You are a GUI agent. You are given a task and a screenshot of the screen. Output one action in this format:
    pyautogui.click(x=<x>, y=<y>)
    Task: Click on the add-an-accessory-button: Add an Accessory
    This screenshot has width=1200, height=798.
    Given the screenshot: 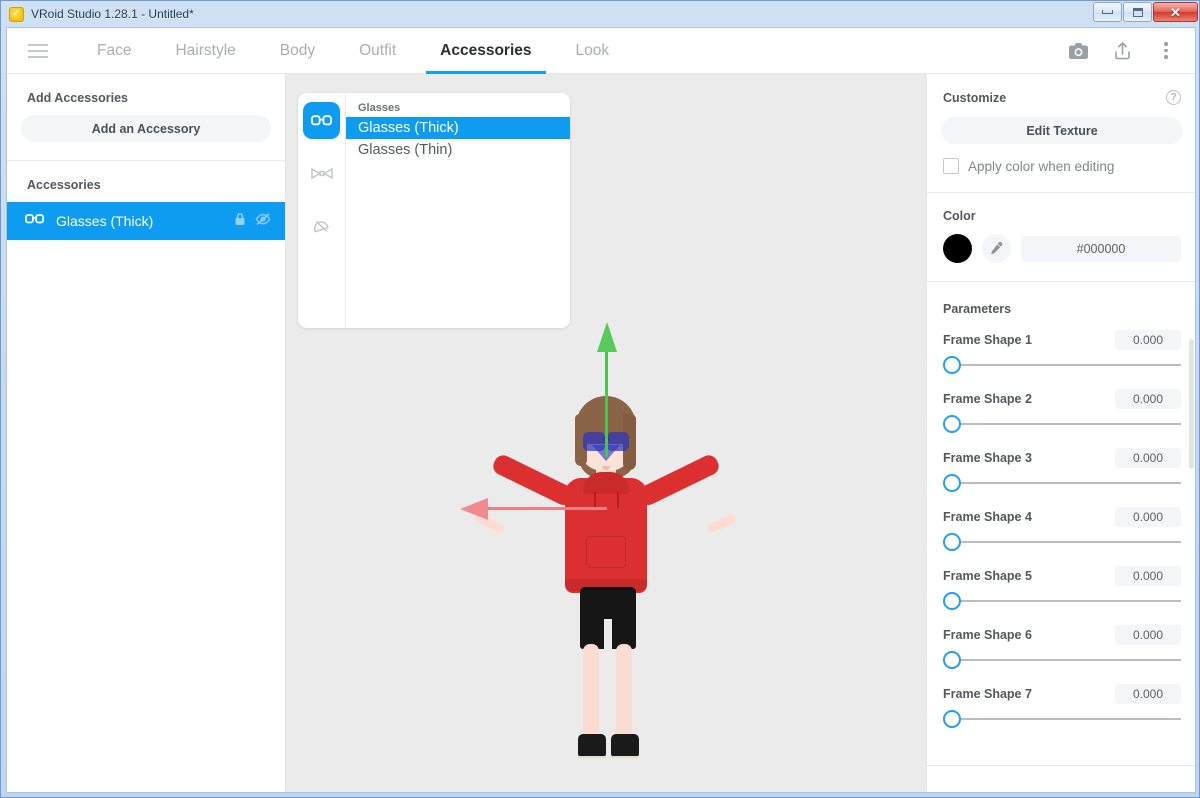 What is the action you would take?
    pyautogui.click(x=146, y=128)
    